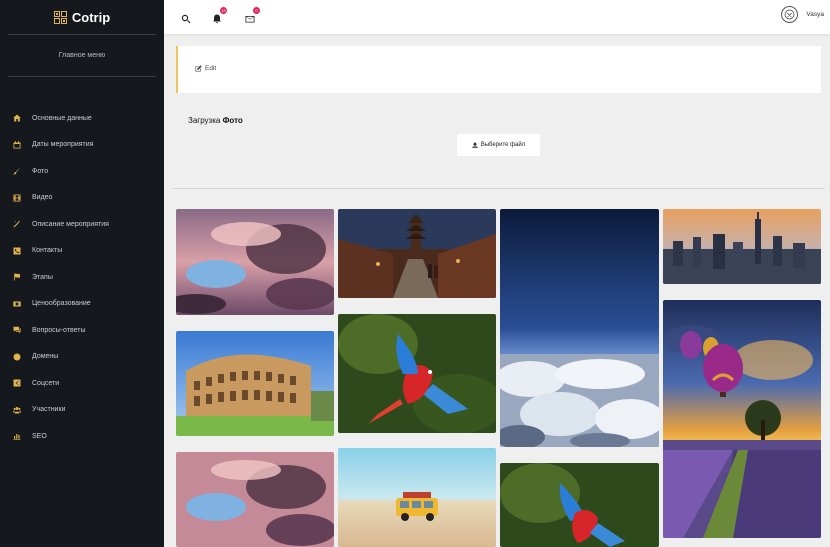  Describe the element at coordinates (82, 410) in the screenshot. I see `sidebar-item-participants: Участники` at that location.